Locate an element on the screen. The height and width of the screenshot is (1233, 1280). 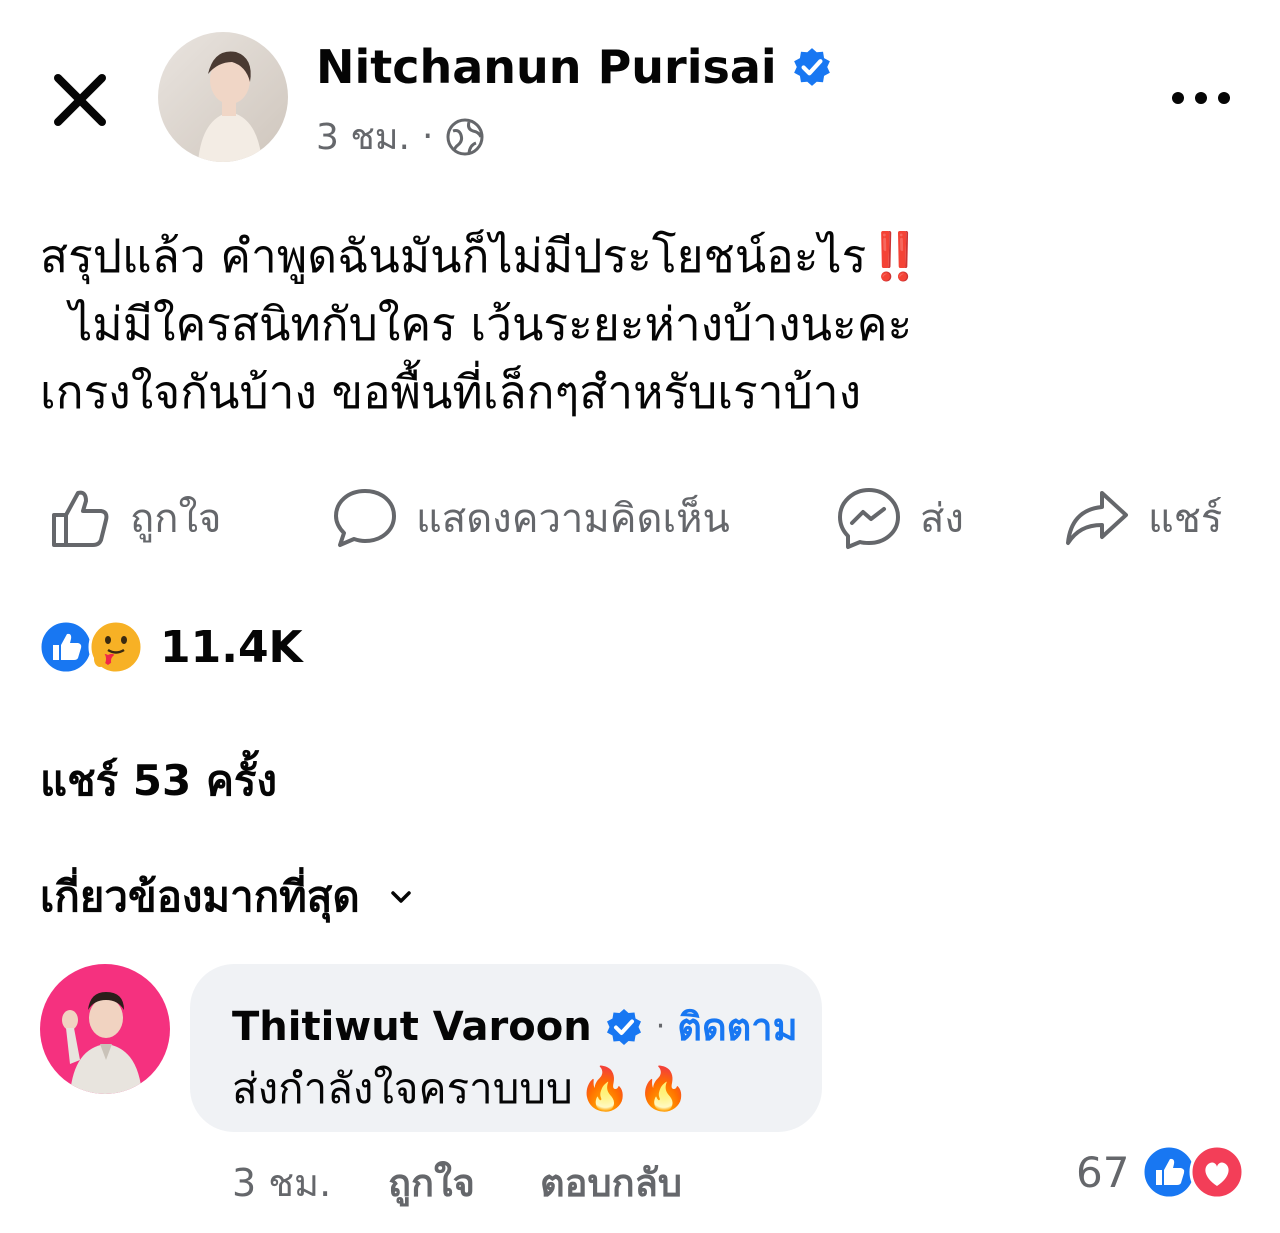
more-options-button is located at coordinates (1203, 98).